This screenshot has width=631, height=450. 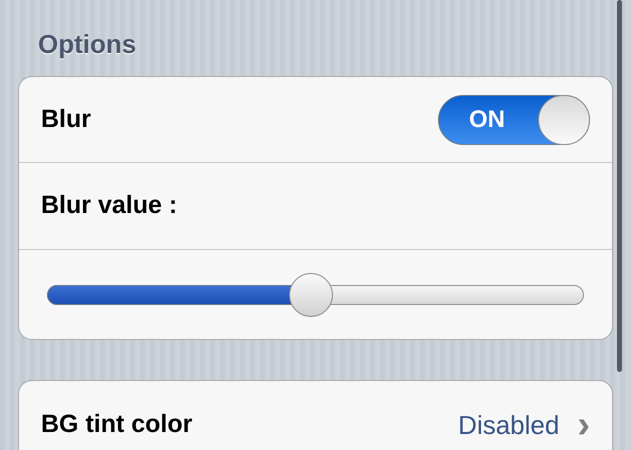 I want to click on row-label: Blur value :, so click(x=109, y=206).